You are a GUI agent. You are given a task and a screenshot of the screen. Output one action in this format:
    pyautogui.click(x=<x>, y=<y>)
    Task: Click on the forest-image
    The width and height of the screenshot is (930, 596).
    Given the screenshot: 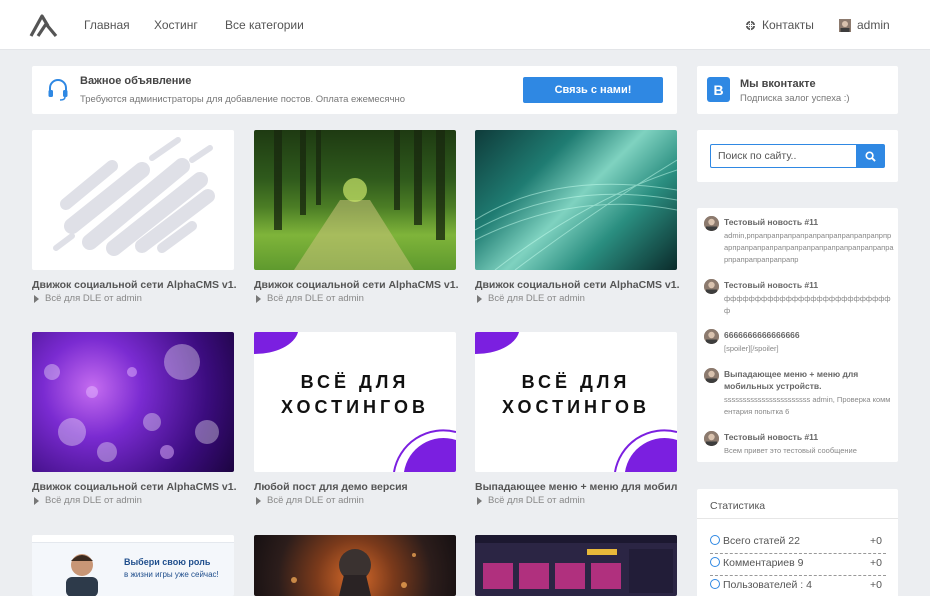 What is the action you would take?
    pyautogui.click(x=359, y=200)
    